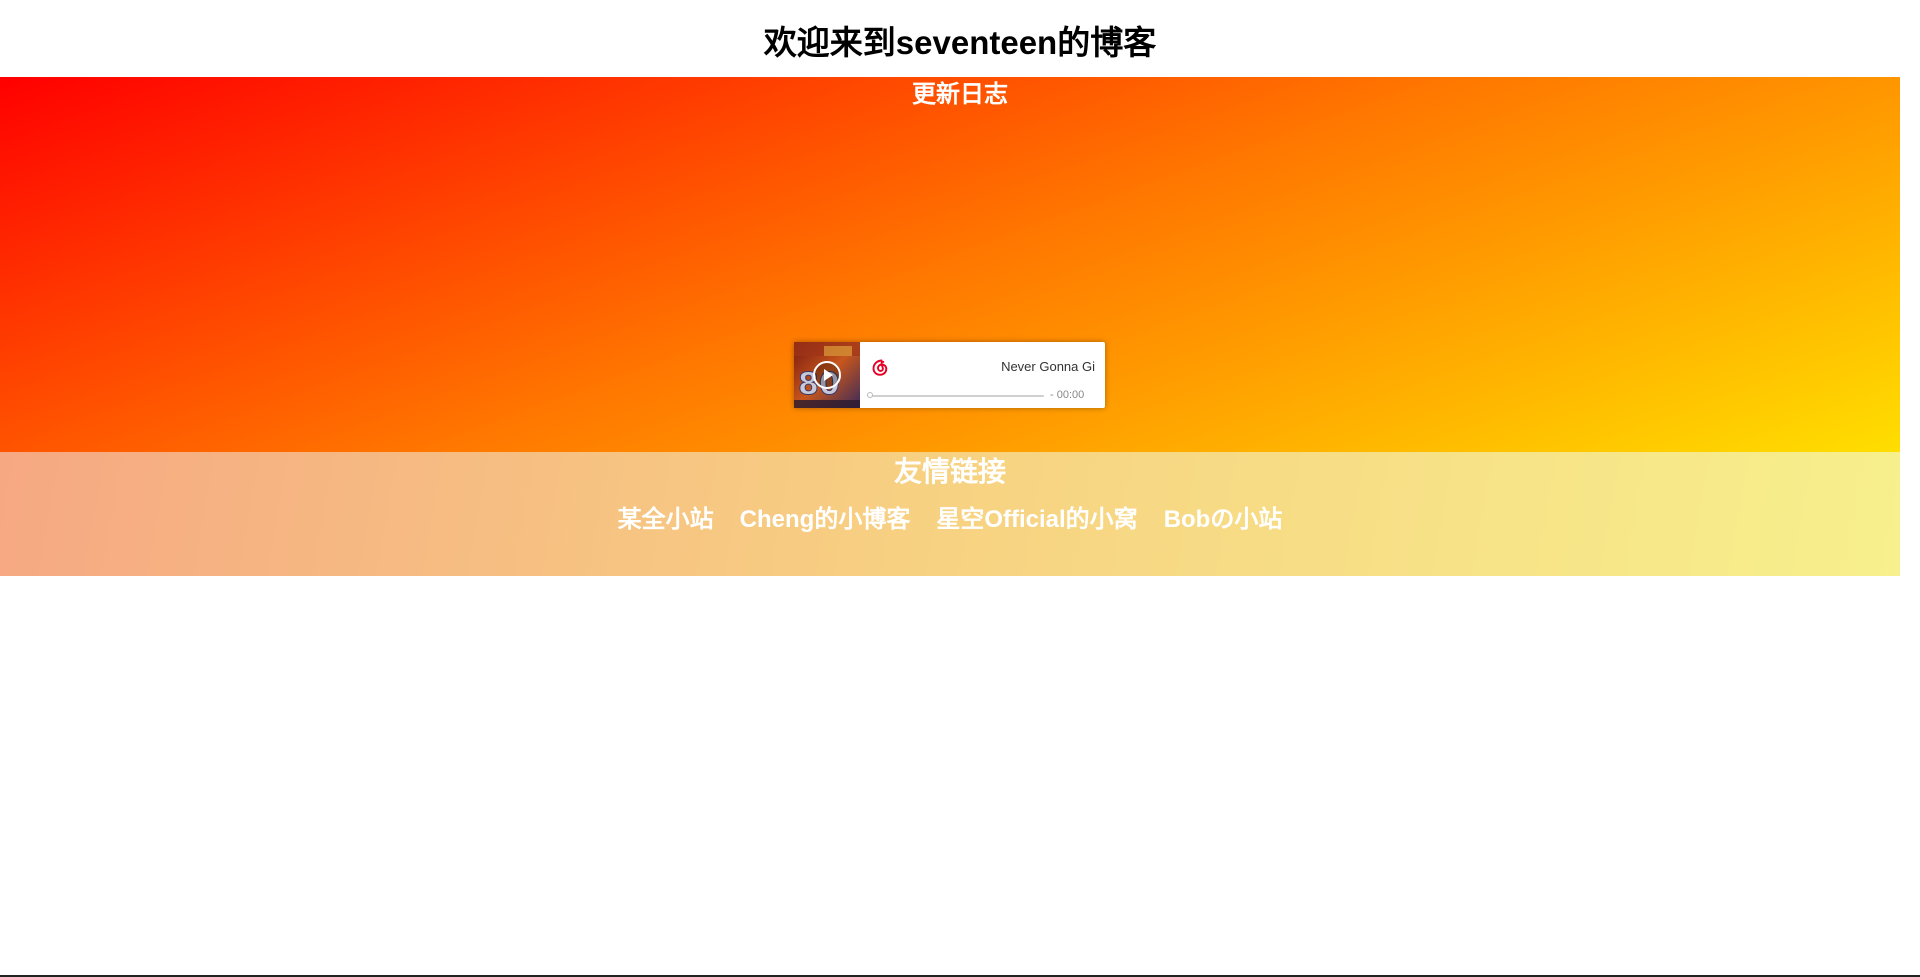 Image resolution: width=1920 pixels, height=977 pixels. I want to click on play-button, so click(827, 375).